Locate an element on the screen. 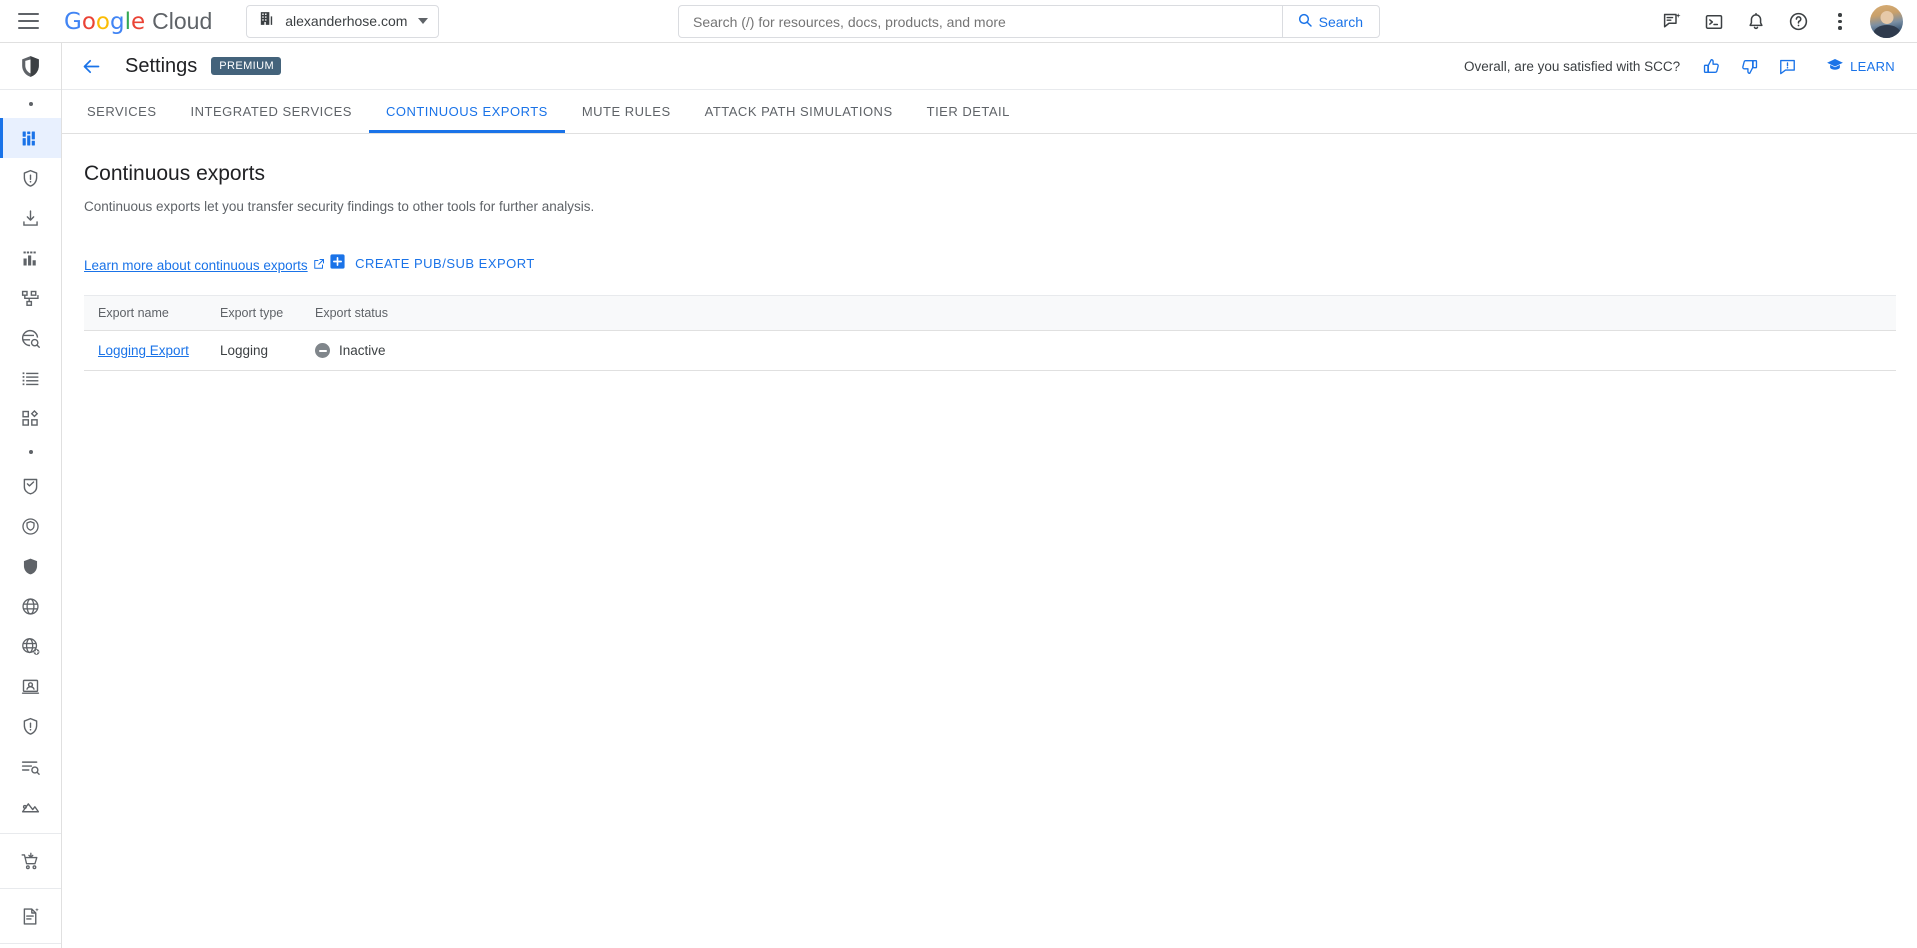 The width and height of the screenshot is (1917, 948). section-heading: Continuous exports is located at coordinates (174, 173).